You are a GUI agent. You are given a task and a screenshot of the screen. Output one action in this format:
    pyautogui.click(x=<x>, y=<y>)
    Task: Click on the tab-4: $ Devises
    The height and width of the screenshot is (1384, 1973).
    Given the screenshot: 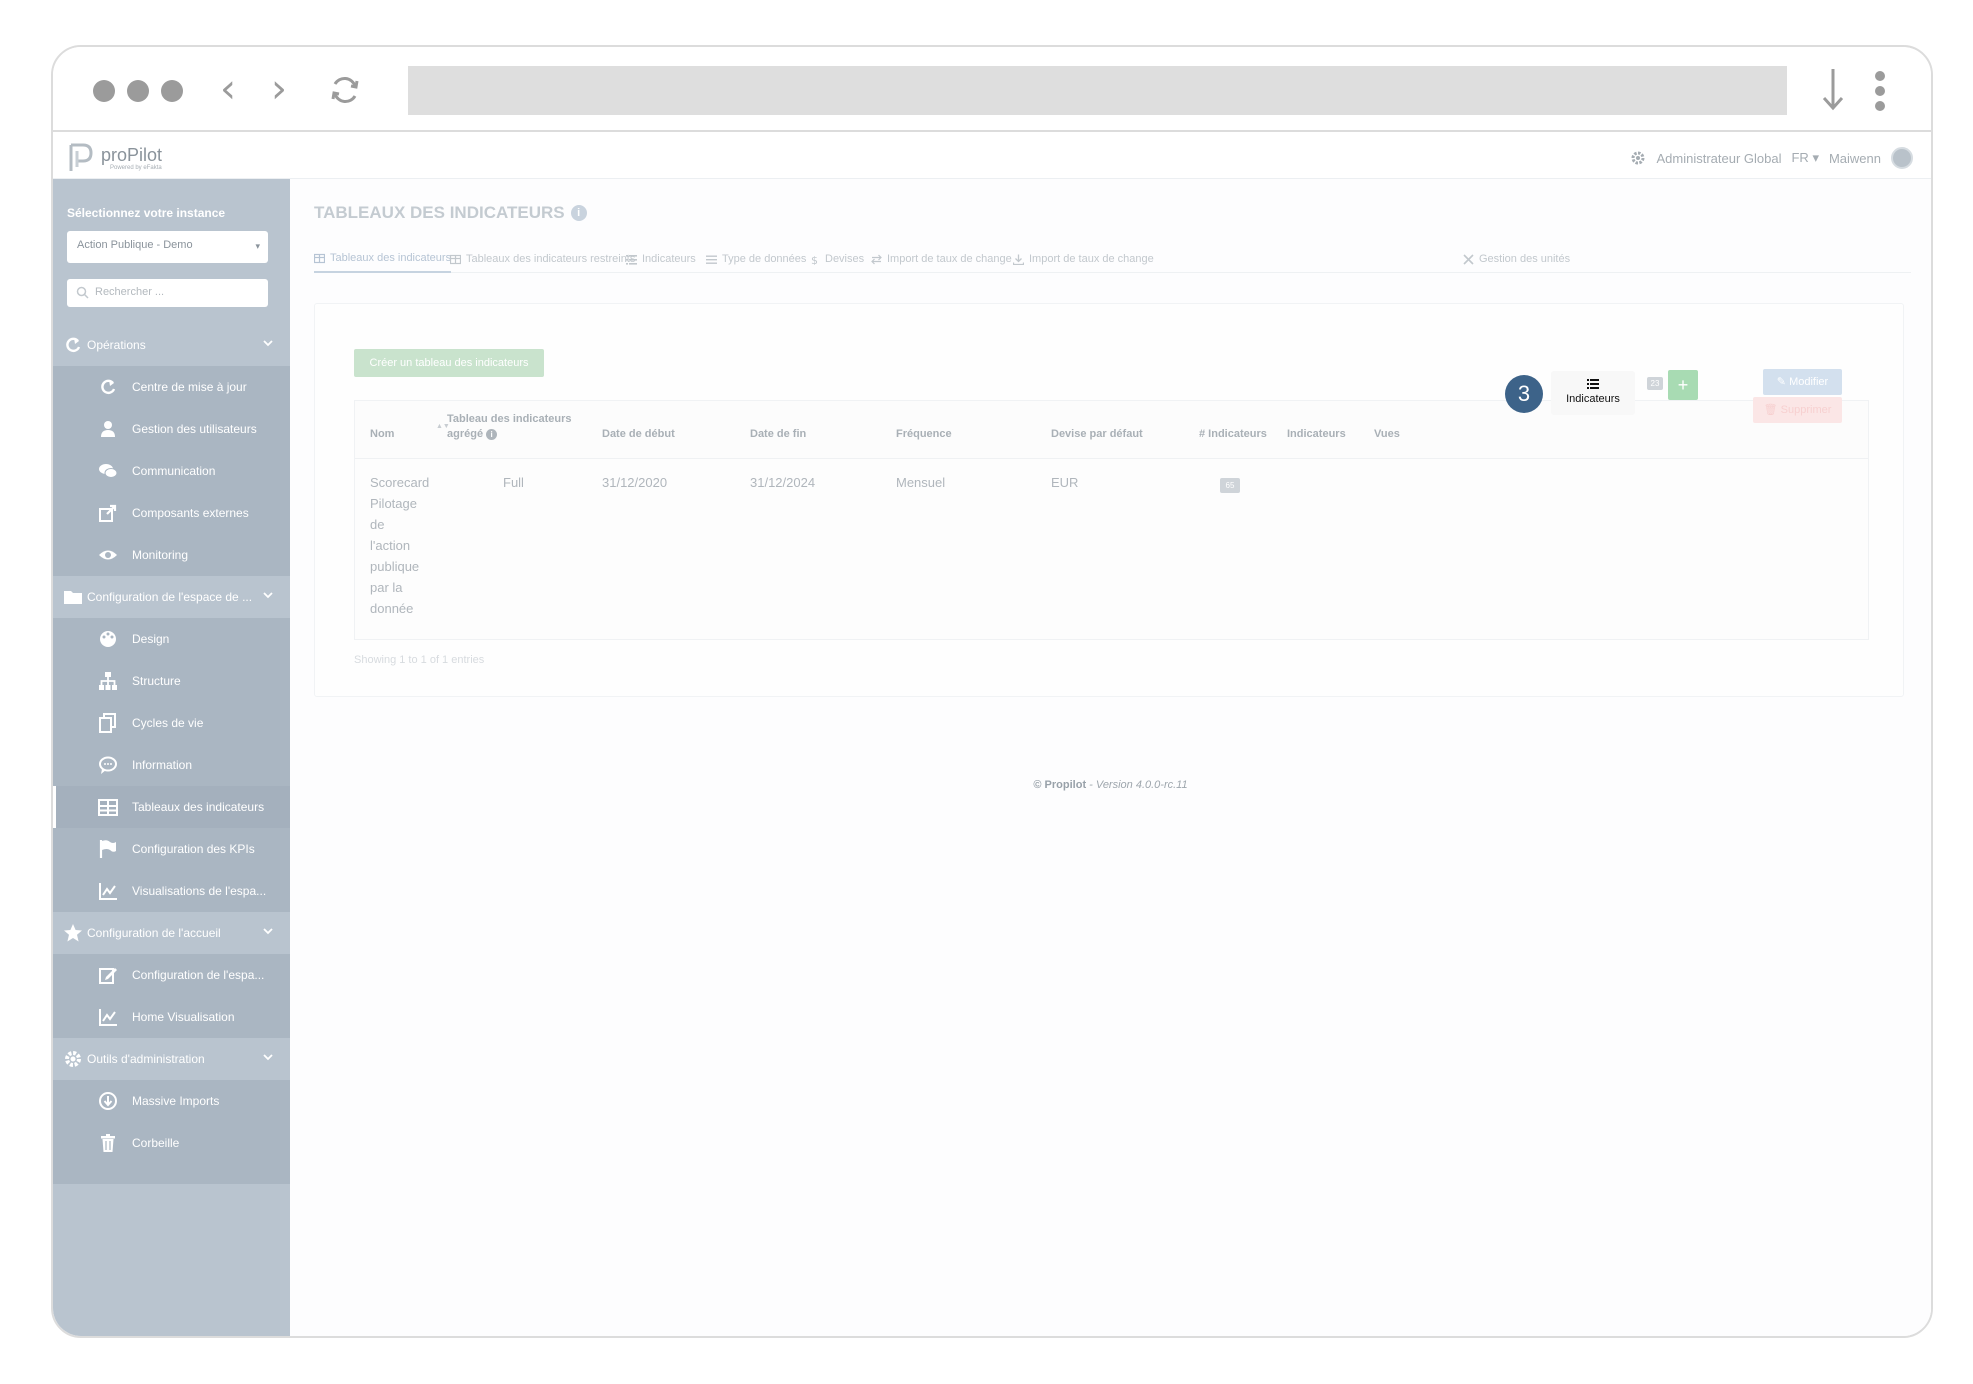 What is the action you would take?
    pyautogui.click(x=836, y=259)
    